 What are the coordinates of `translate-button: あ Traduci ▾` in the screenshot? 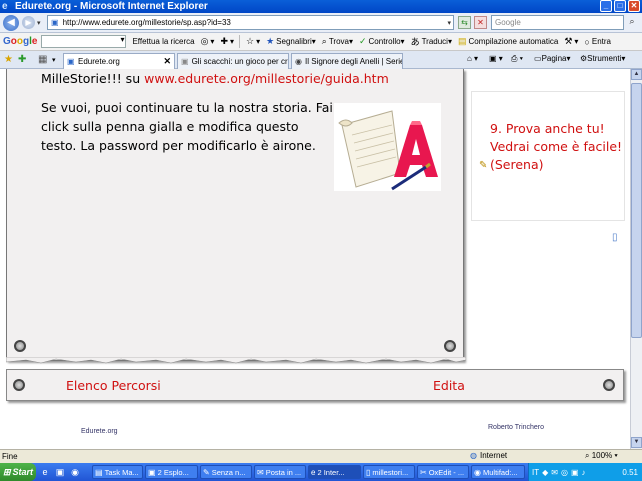 It's located at (431, 41).